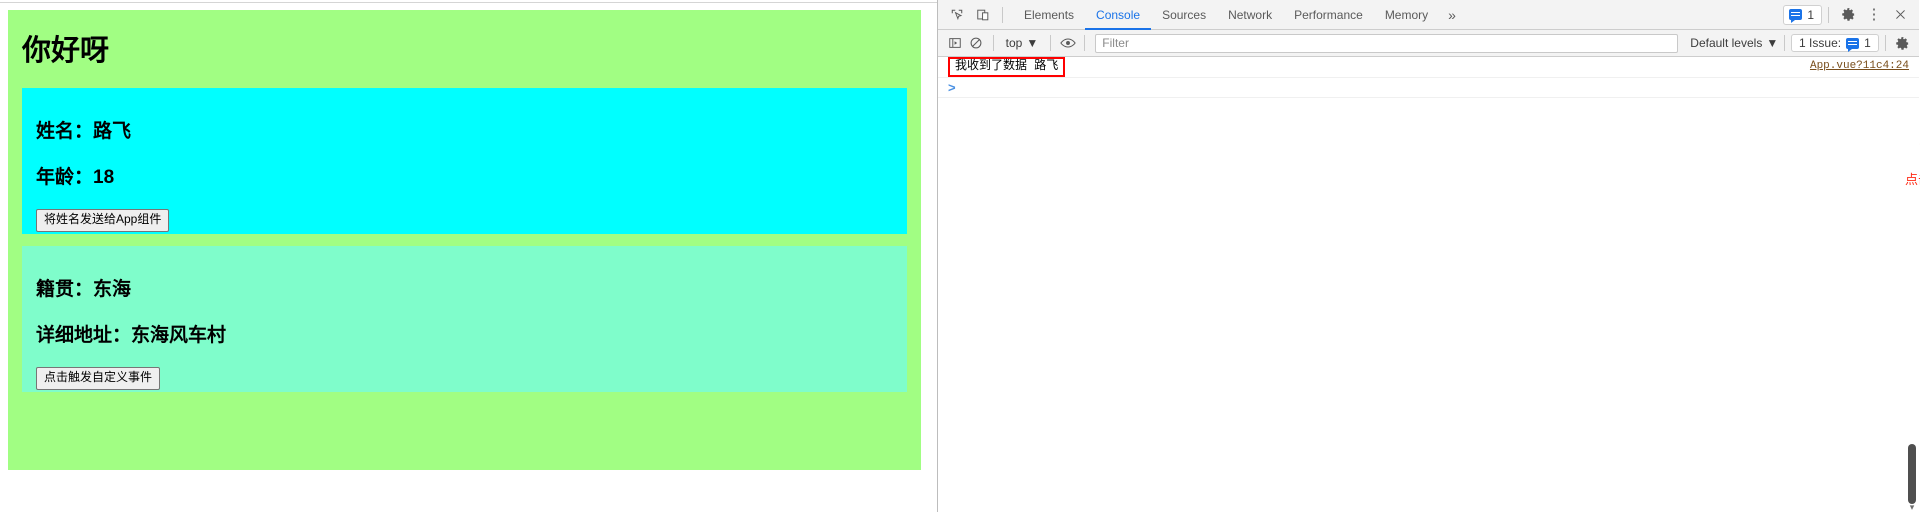 Image resolution: width=1920 pixels, height=512 pixels. Describe the element at coordinates (1912, 179) in the screenshot. I see `annotation-note-text: 点击按钮后，父组件已经收到数据` at that location.